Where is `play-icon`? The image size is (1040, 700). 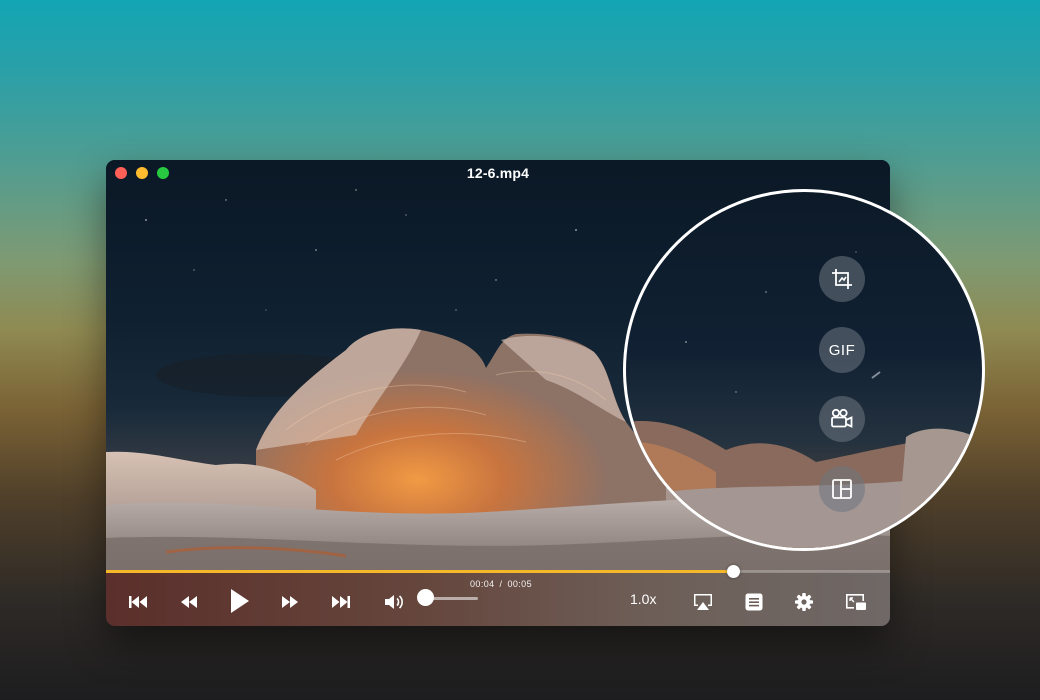 play-icon is located at coordinates (240, 601).